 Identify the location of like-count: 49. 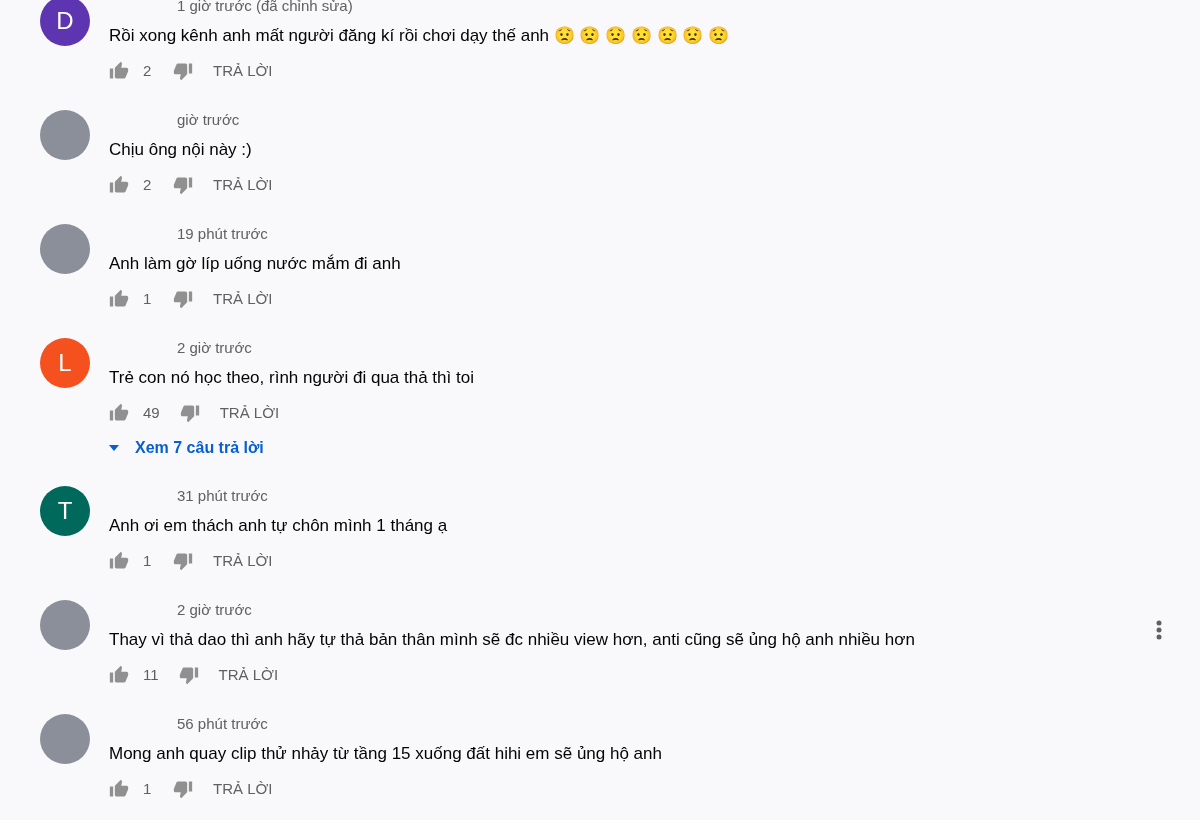
(151, 412).